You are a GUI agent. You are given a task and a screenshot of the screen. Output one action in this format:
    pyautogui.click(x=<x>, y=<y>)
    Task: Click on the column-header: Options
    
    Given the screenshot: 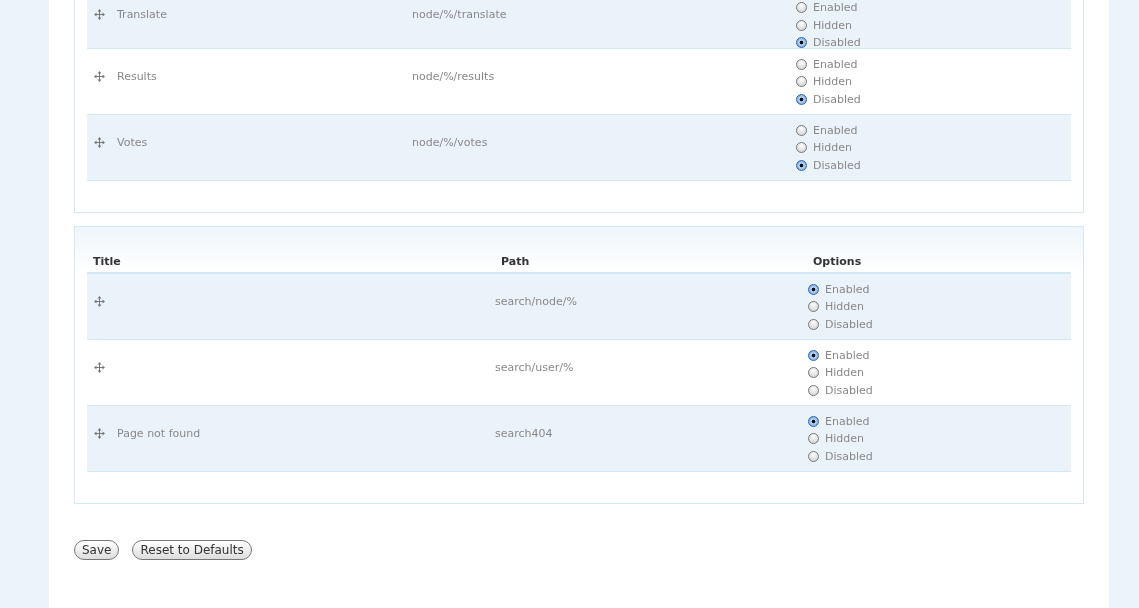 What is the action you would take?
    pyautogui.click(x=838, y=261)
    